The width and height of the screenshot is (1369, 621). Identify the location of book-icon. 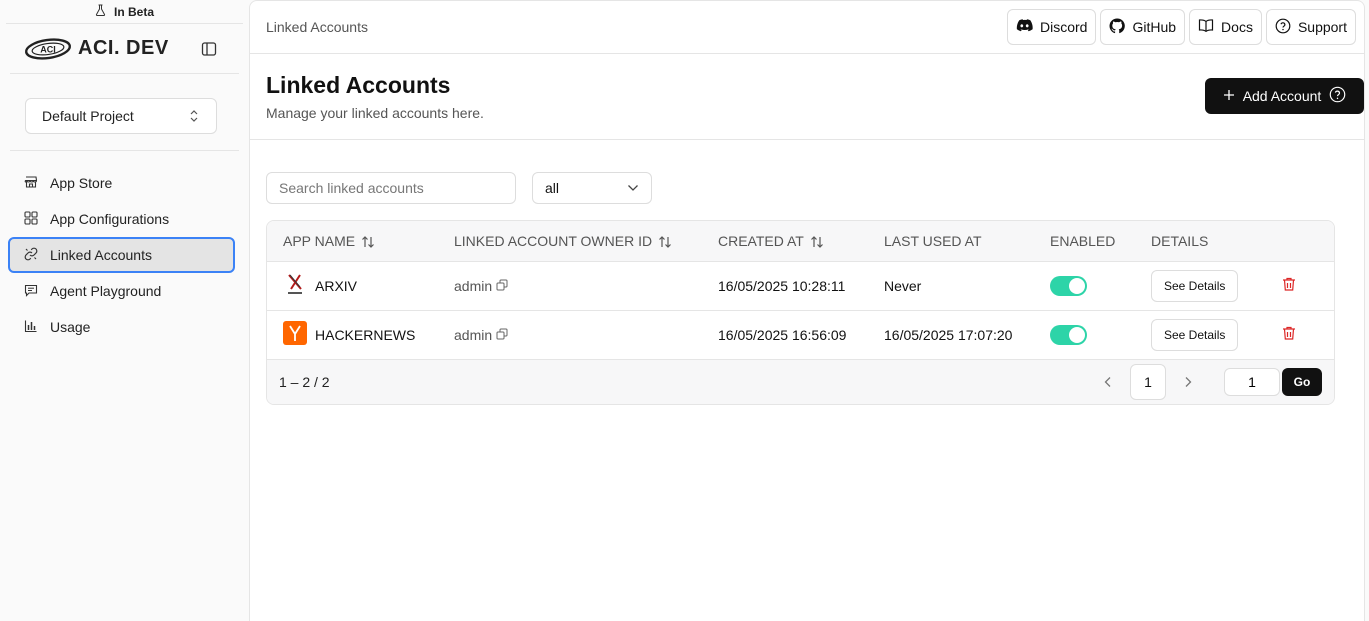
(1206, 27).